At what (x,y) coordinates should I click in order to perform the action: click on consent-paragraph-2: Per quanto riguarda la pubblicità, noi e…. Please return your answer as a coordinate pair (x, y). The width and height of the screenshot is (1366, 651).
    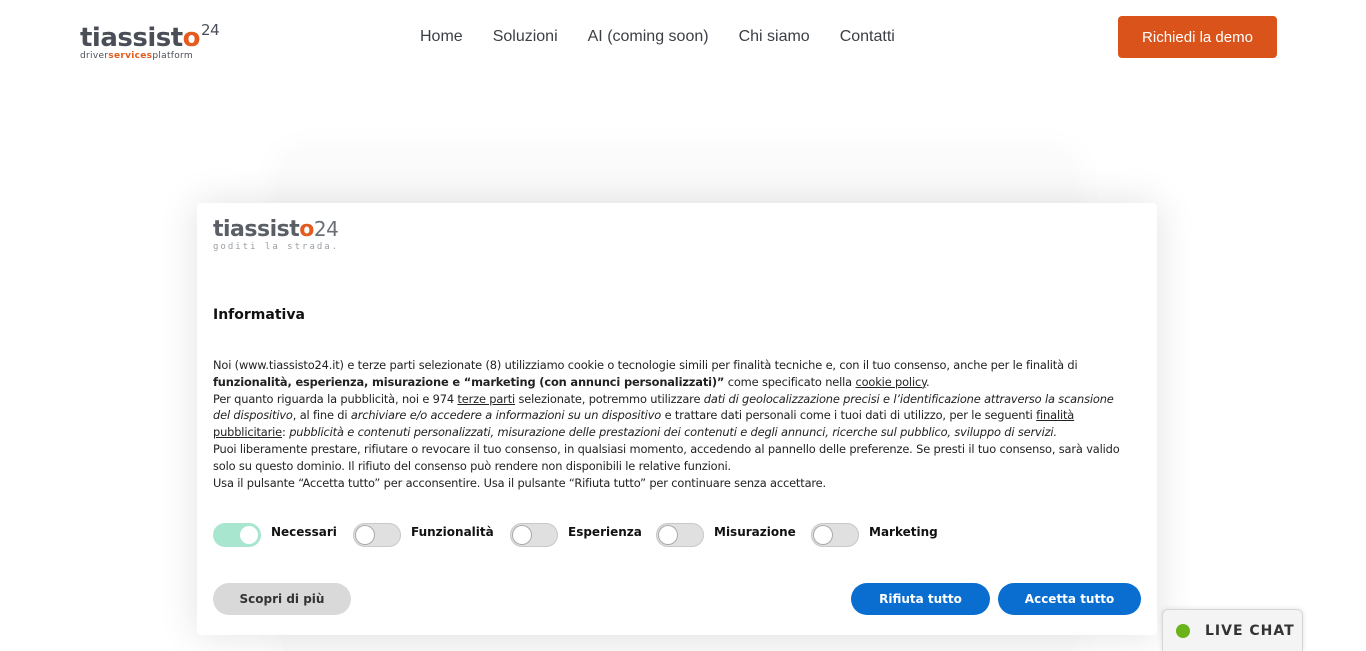
    Looking at the image, I should click on (663, 415).